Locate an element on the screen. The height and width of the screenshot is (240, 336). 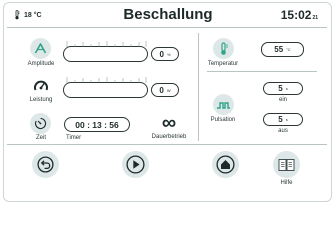
amplitude-scale is located at coordinates (106, 44).